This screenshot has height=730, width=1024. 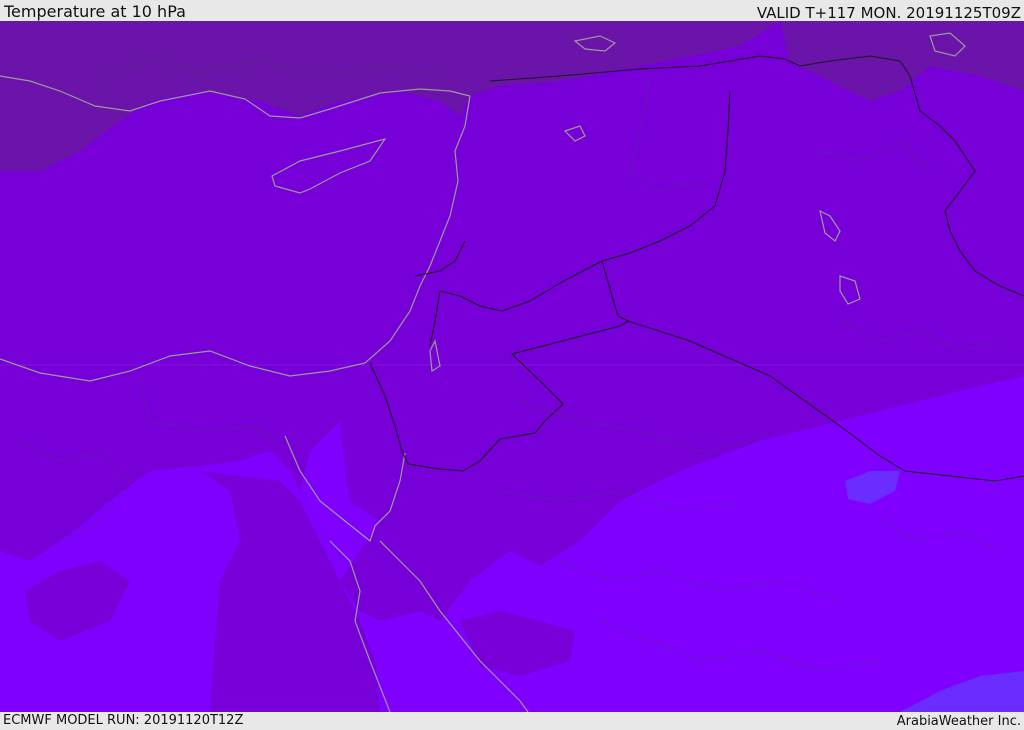 What do you see at coordinates (123, 720) in the screenshot?
I see `model-run-label: ECMWF MODEL RUN: 20191120T12Z` at bounding box center [123, 720].